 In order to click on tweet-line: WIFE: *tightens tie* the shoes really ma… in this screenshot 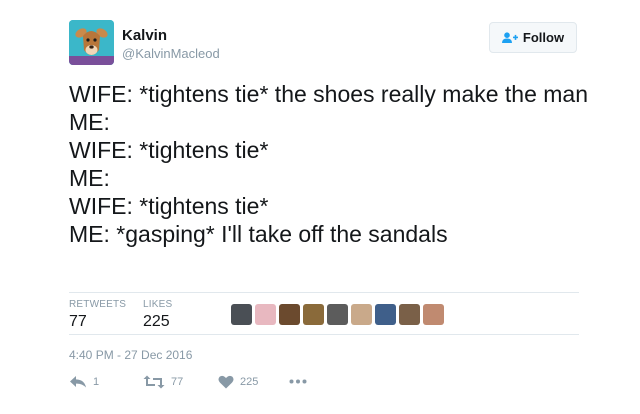, I will do `click(329, 94)`.